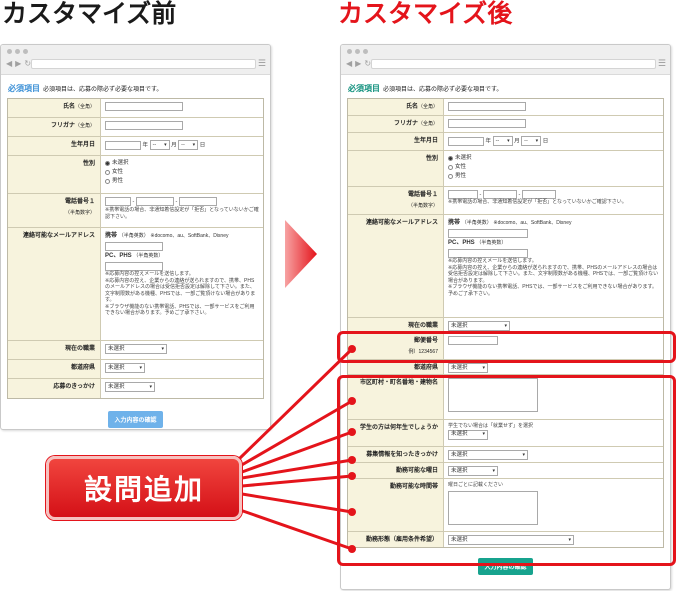 This screenshot has width=676, height=591. Describe the element at coordinates (135, 419) in the screenshot. I see `confirm-button: 入力内容の確認` at that location.